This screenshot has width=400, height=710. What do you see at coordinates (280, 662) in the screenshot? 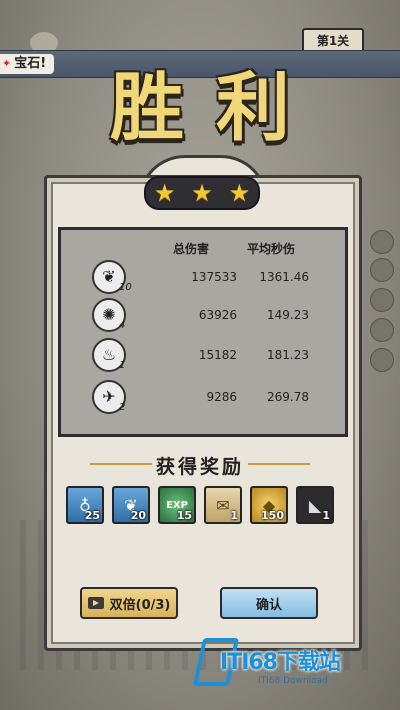
I see `watermark-main: ITI68下载站` at bounding box center [280, 662].